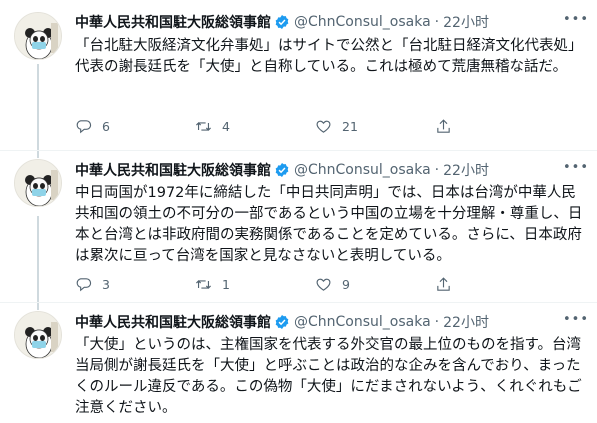 The height and width of the screenshot is (423, 597). I want to click on like-button: 9, so click(375, 284).